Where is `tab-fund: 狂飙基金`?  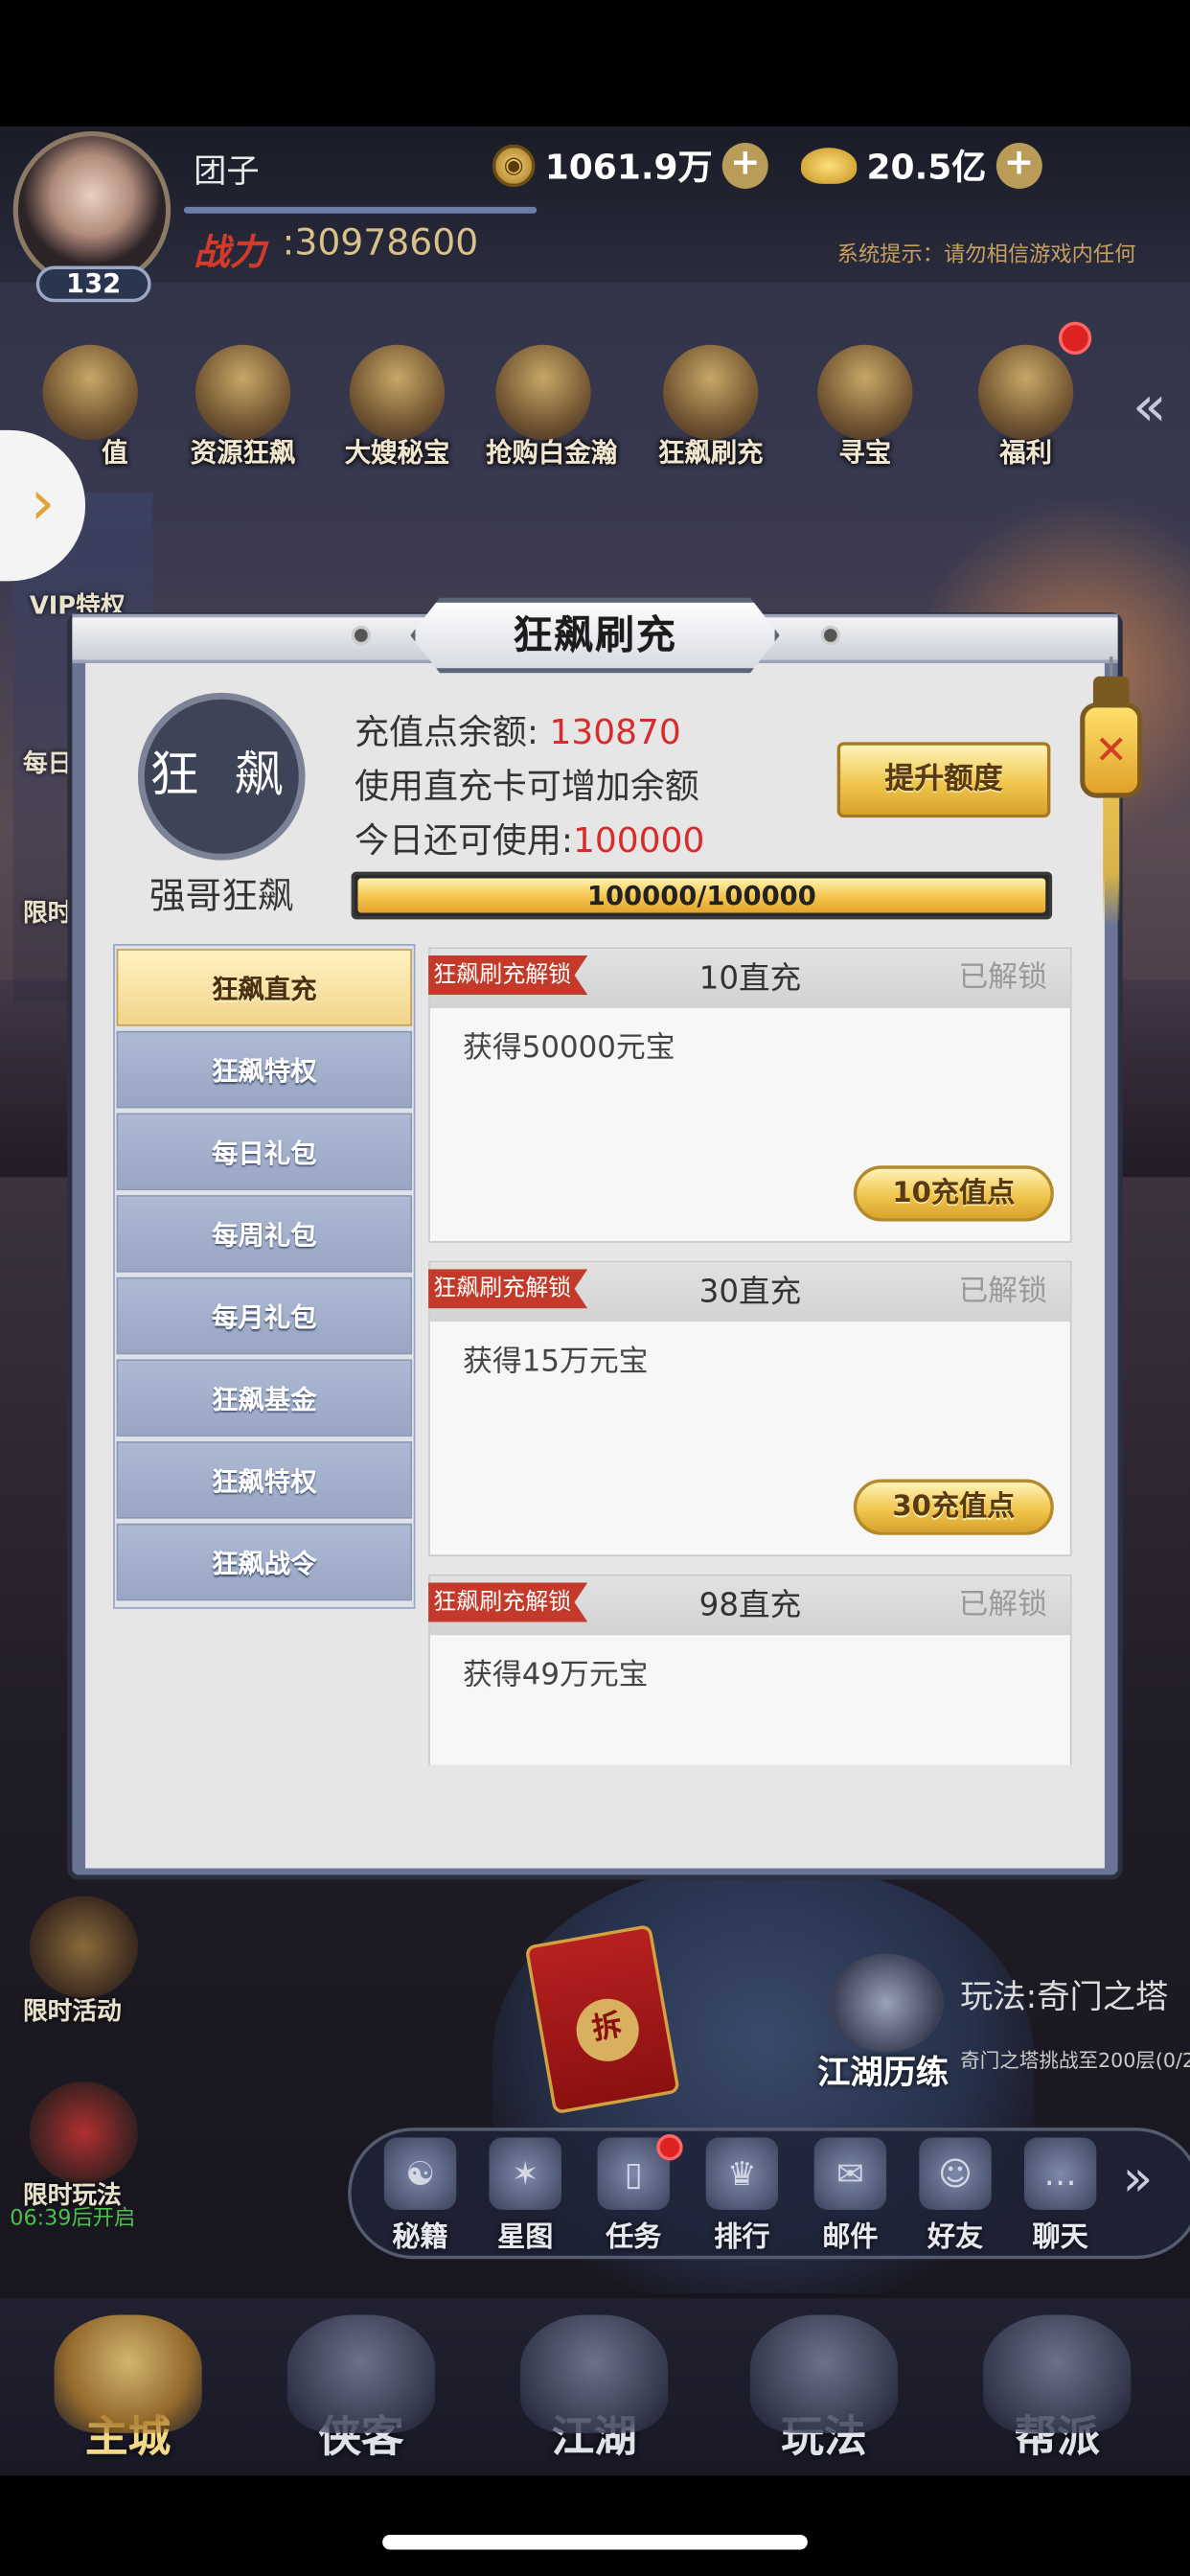 tab-fund: 狂飙基金 is located at coordinates (264, 1398).